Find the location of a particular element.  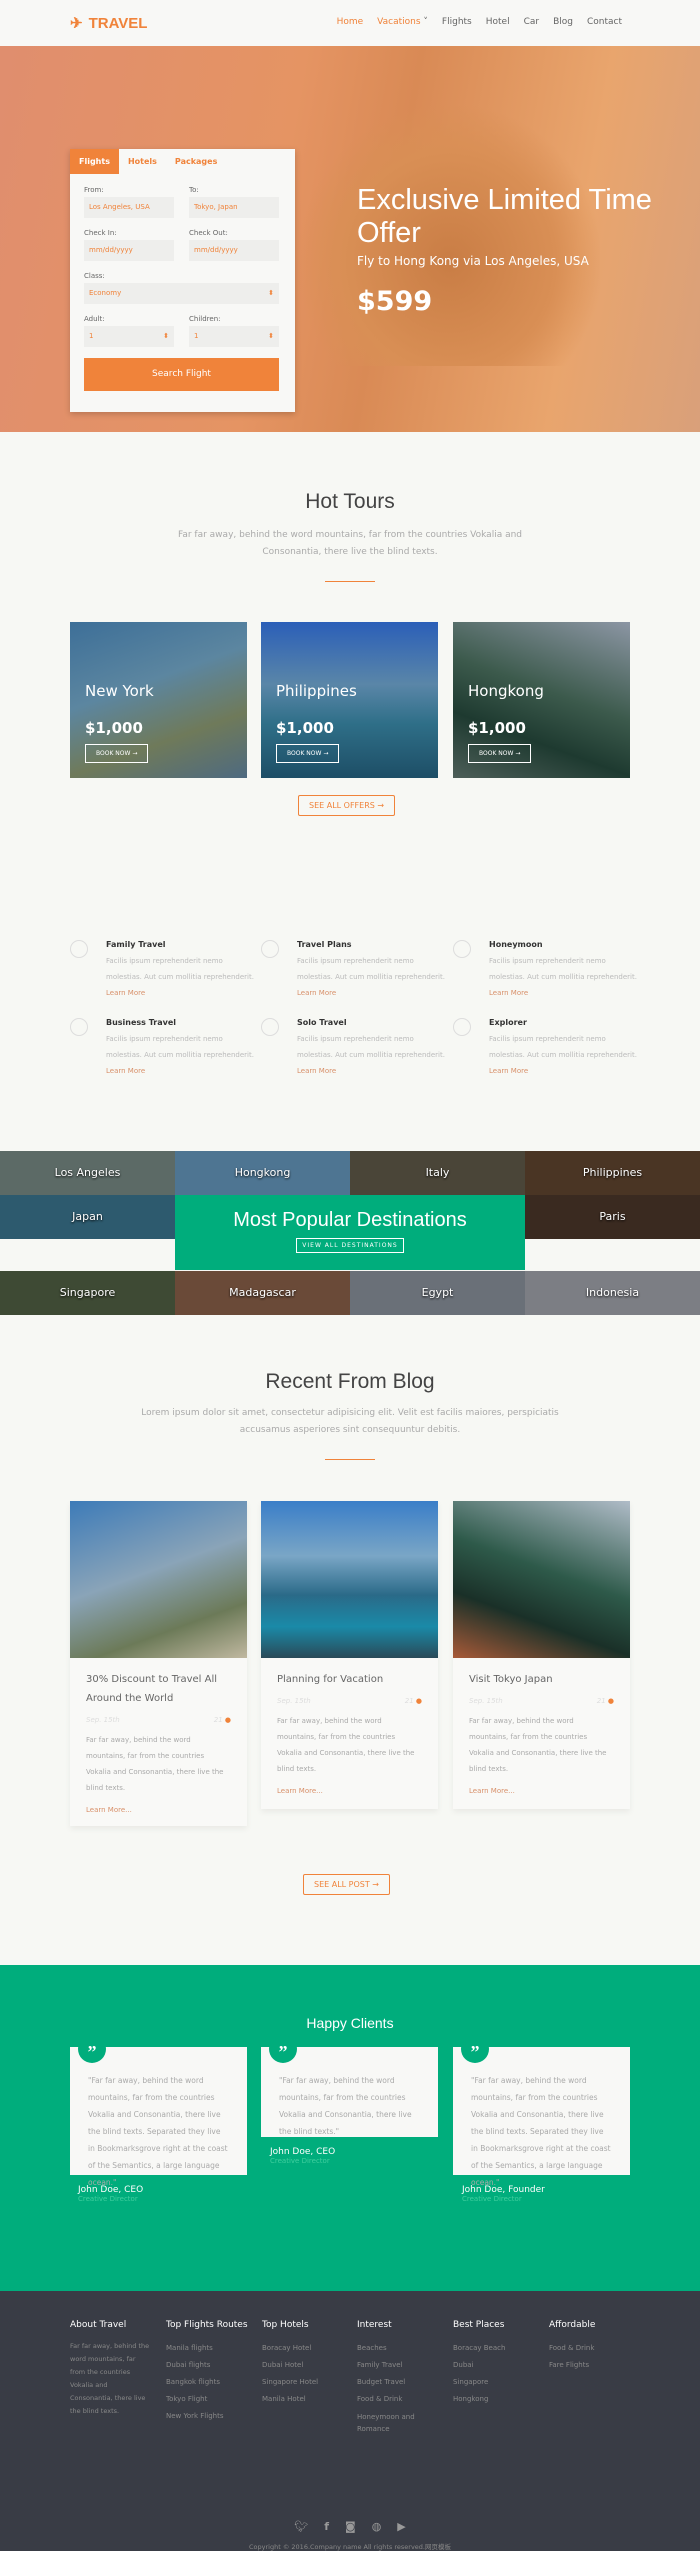

tour-card: Philippines $1,000 BOOK NOW → is located at coordinates (349, 700).